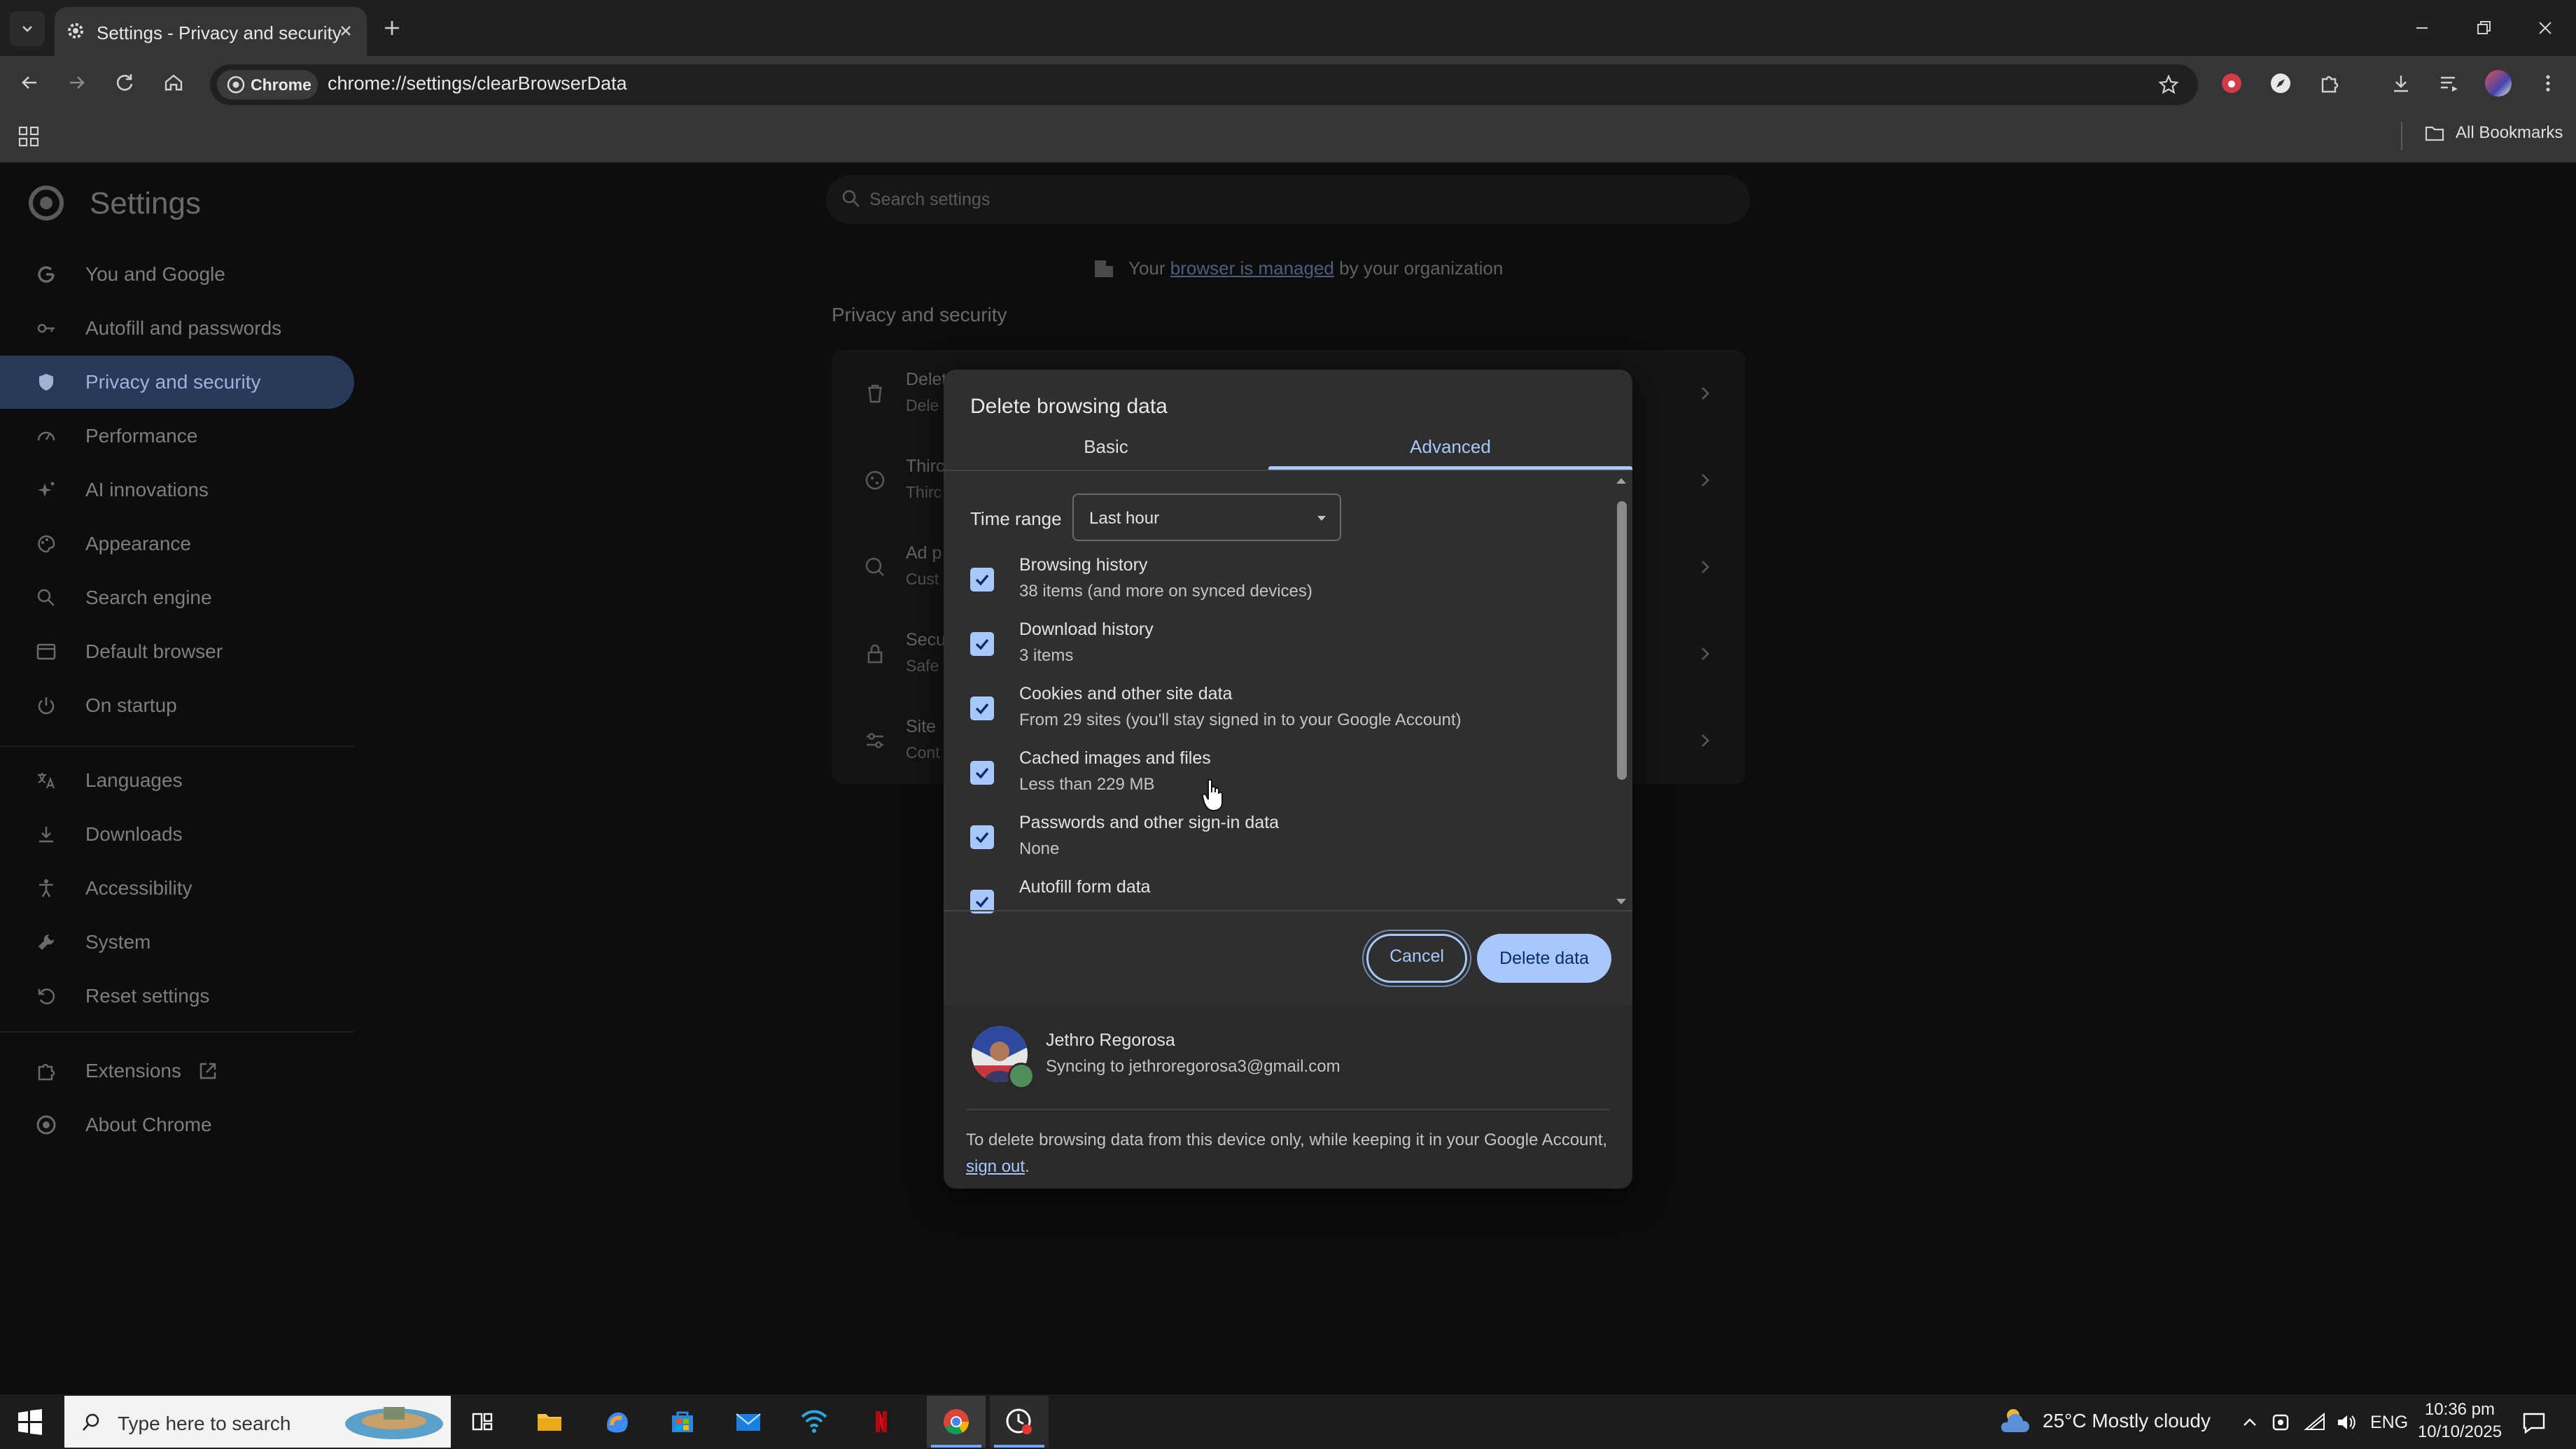  I want to click on file-explorer-icon, so click(549, 1421).